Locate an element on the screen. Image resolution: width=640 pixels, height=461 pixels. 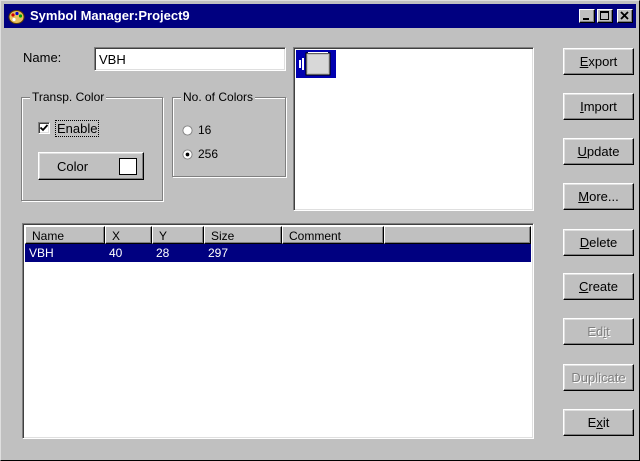
duplicate-button: Duplicate is located at coordinates (598, 377).